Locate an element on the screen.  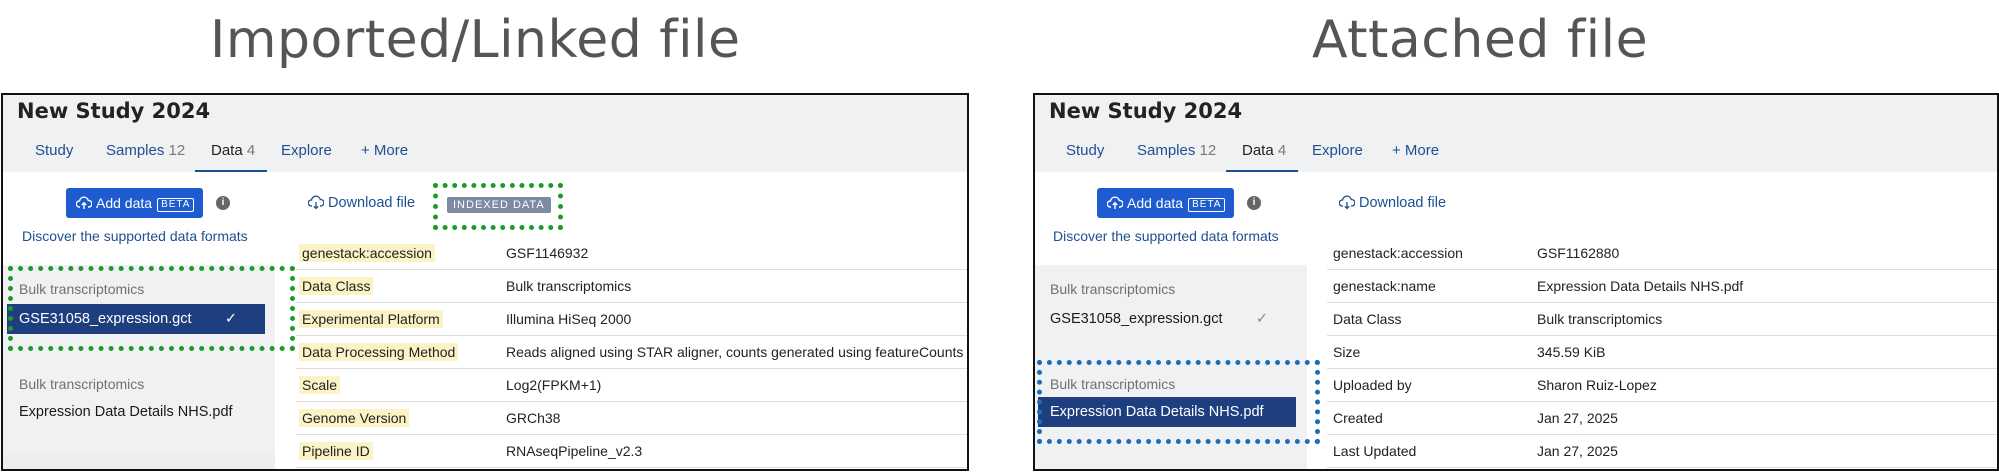
property-value: GRCh38 is located at coordinates (533, 418).